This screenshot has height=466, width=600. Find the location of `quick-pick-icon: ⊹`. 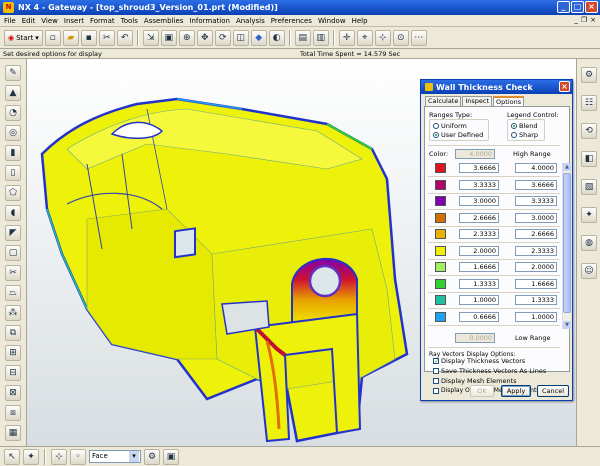

quick-pick-icon: ⊹ is located at coordinates (59, 456).